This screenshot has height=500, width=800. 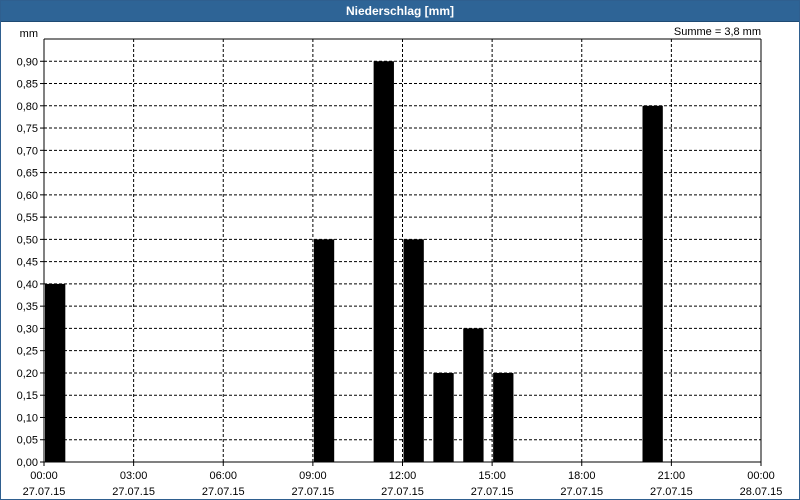 What do you see at coordinates (582, 476) in the screenshot?
I see `x-tick-time: 18:00` at bounding box center [582, 476].